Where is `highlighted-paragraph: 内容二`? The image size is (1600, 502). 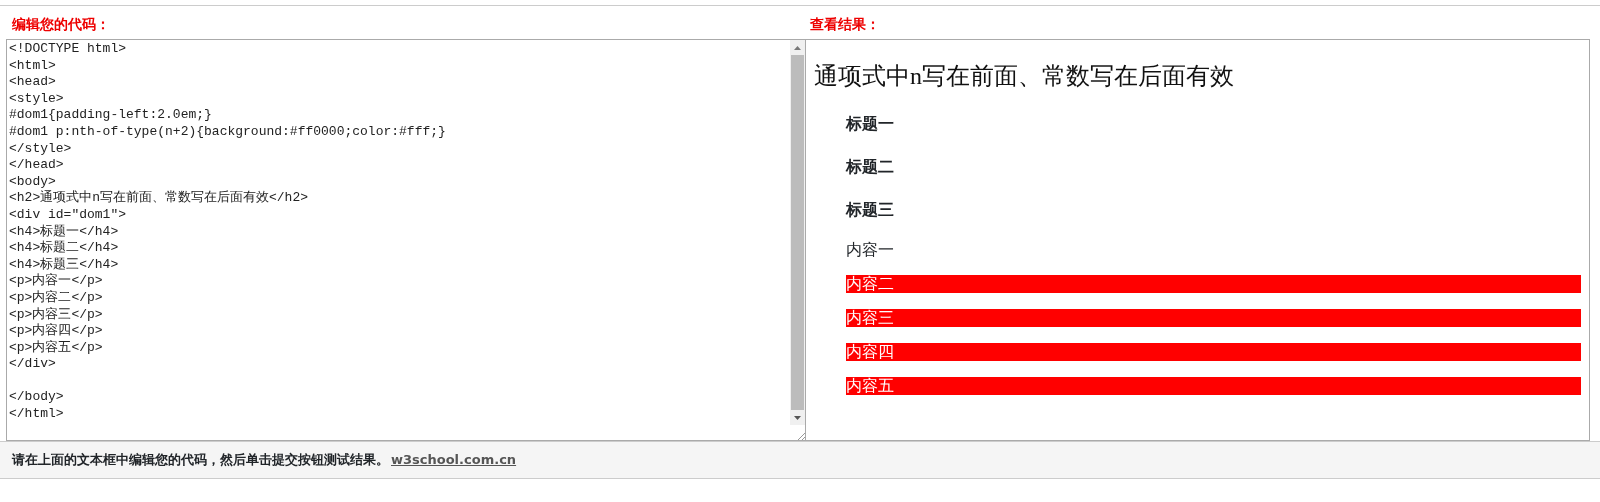 highlighted-paragraph: 内容二 is located at coordinates (1213, 284).